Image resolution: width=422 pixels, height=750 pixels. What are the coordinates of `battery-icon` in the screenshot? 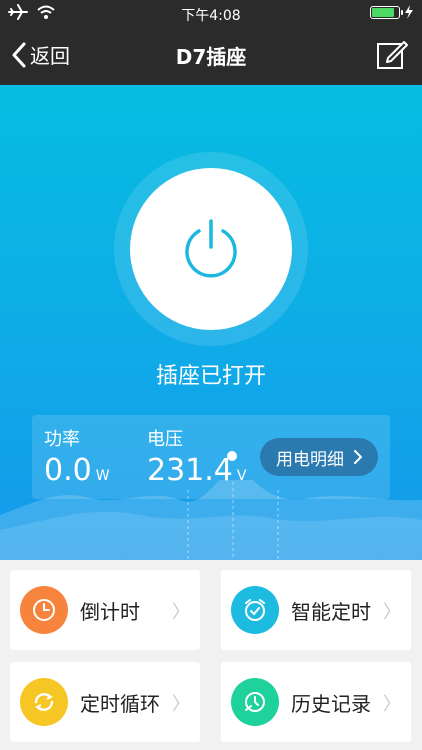 It's located at (386, 12).